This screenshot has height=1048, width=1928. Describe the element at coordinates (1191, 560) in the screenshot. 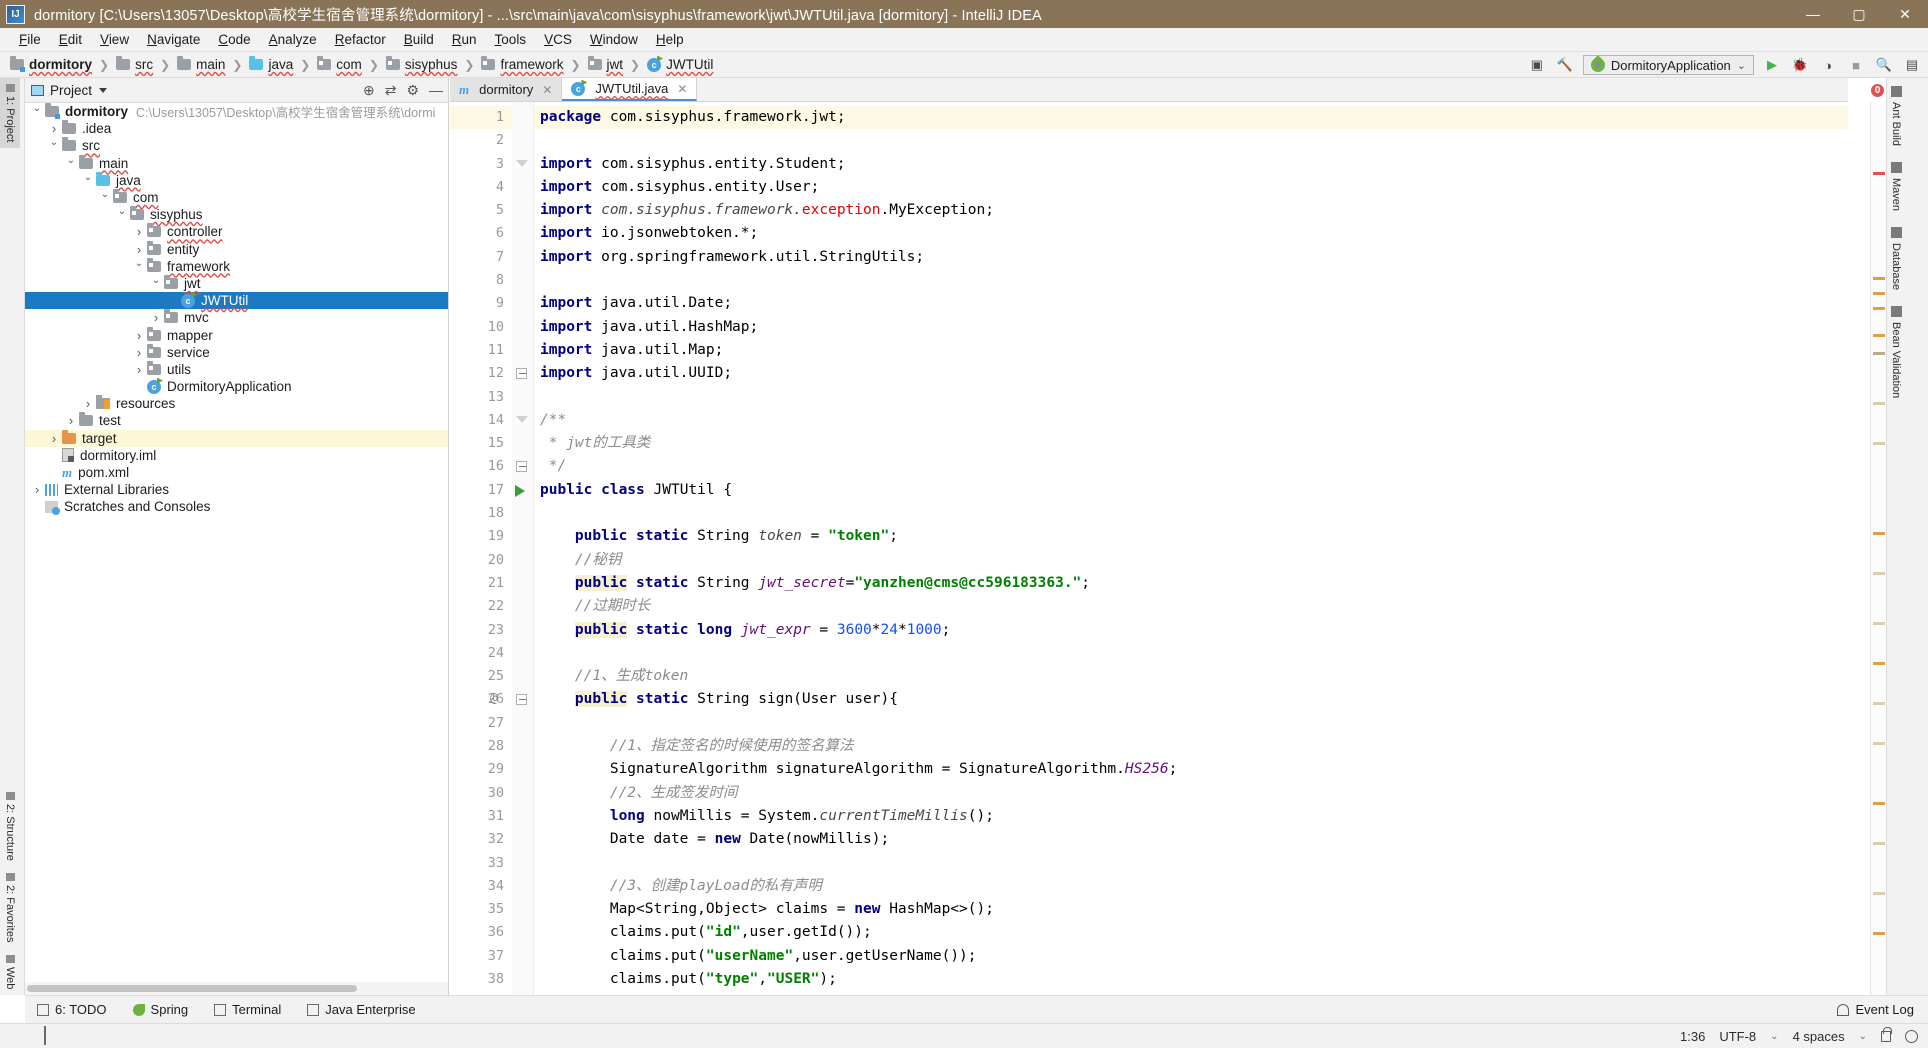

I see `code-line: //秘钥` at that location.